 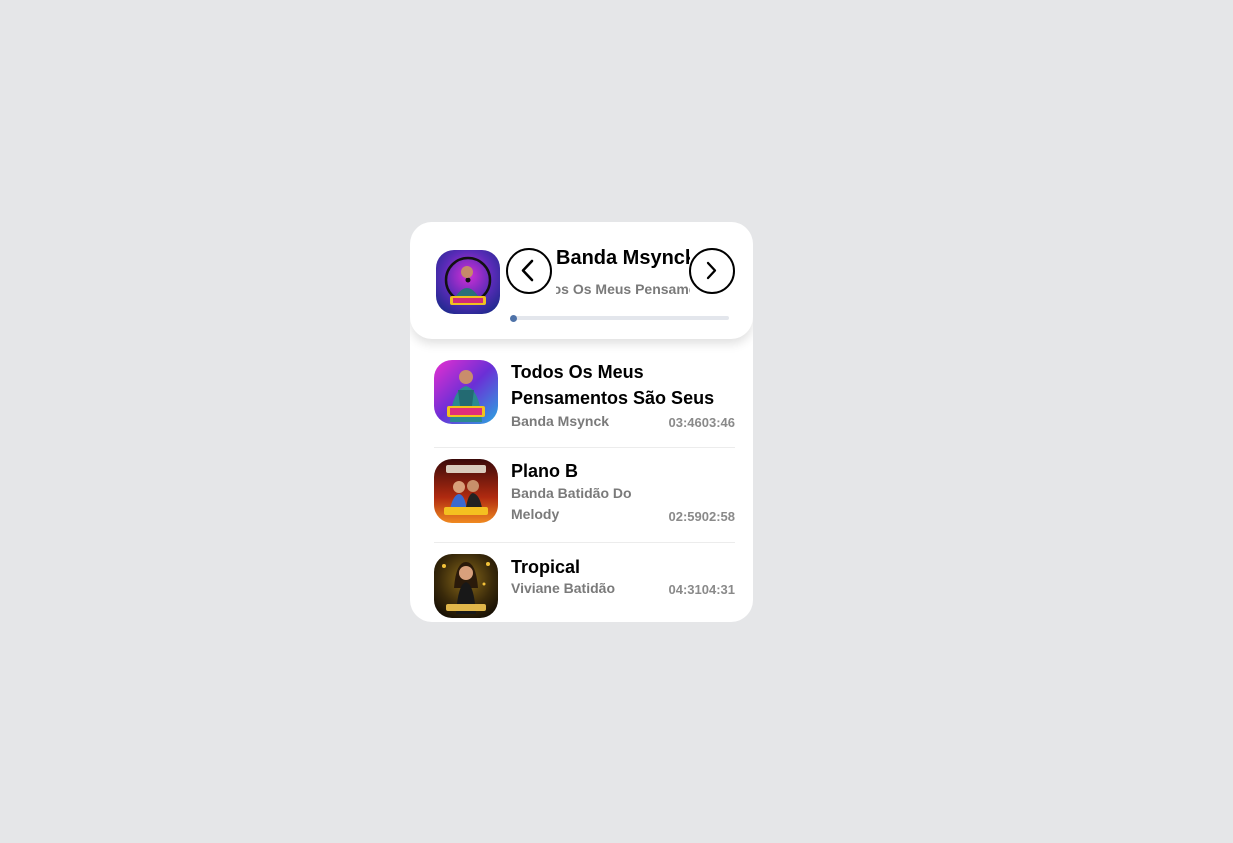 I want to click on track-title: Tropical, so click(x=546, y=567).